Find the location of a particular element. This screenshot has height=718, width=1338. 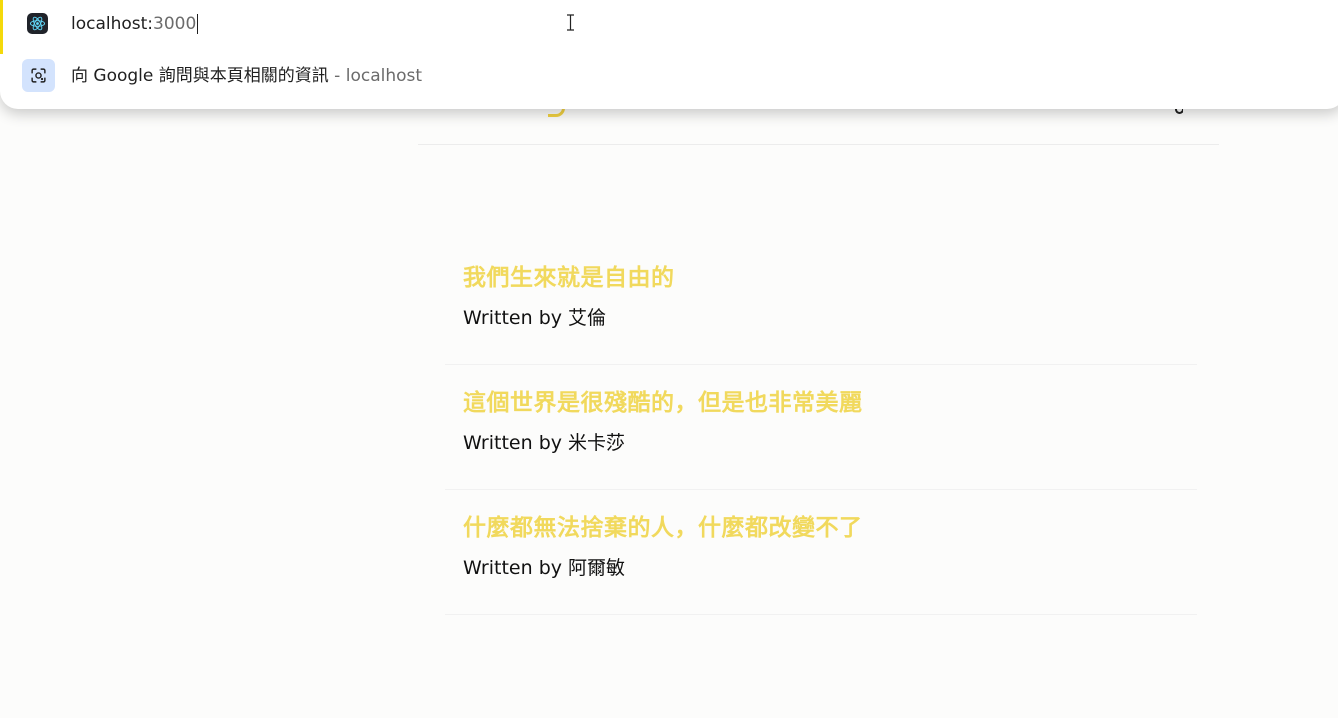

suggestion-label: 向 Google 詢問與本頁相關的資訊 is located at coordinates (200, 76).